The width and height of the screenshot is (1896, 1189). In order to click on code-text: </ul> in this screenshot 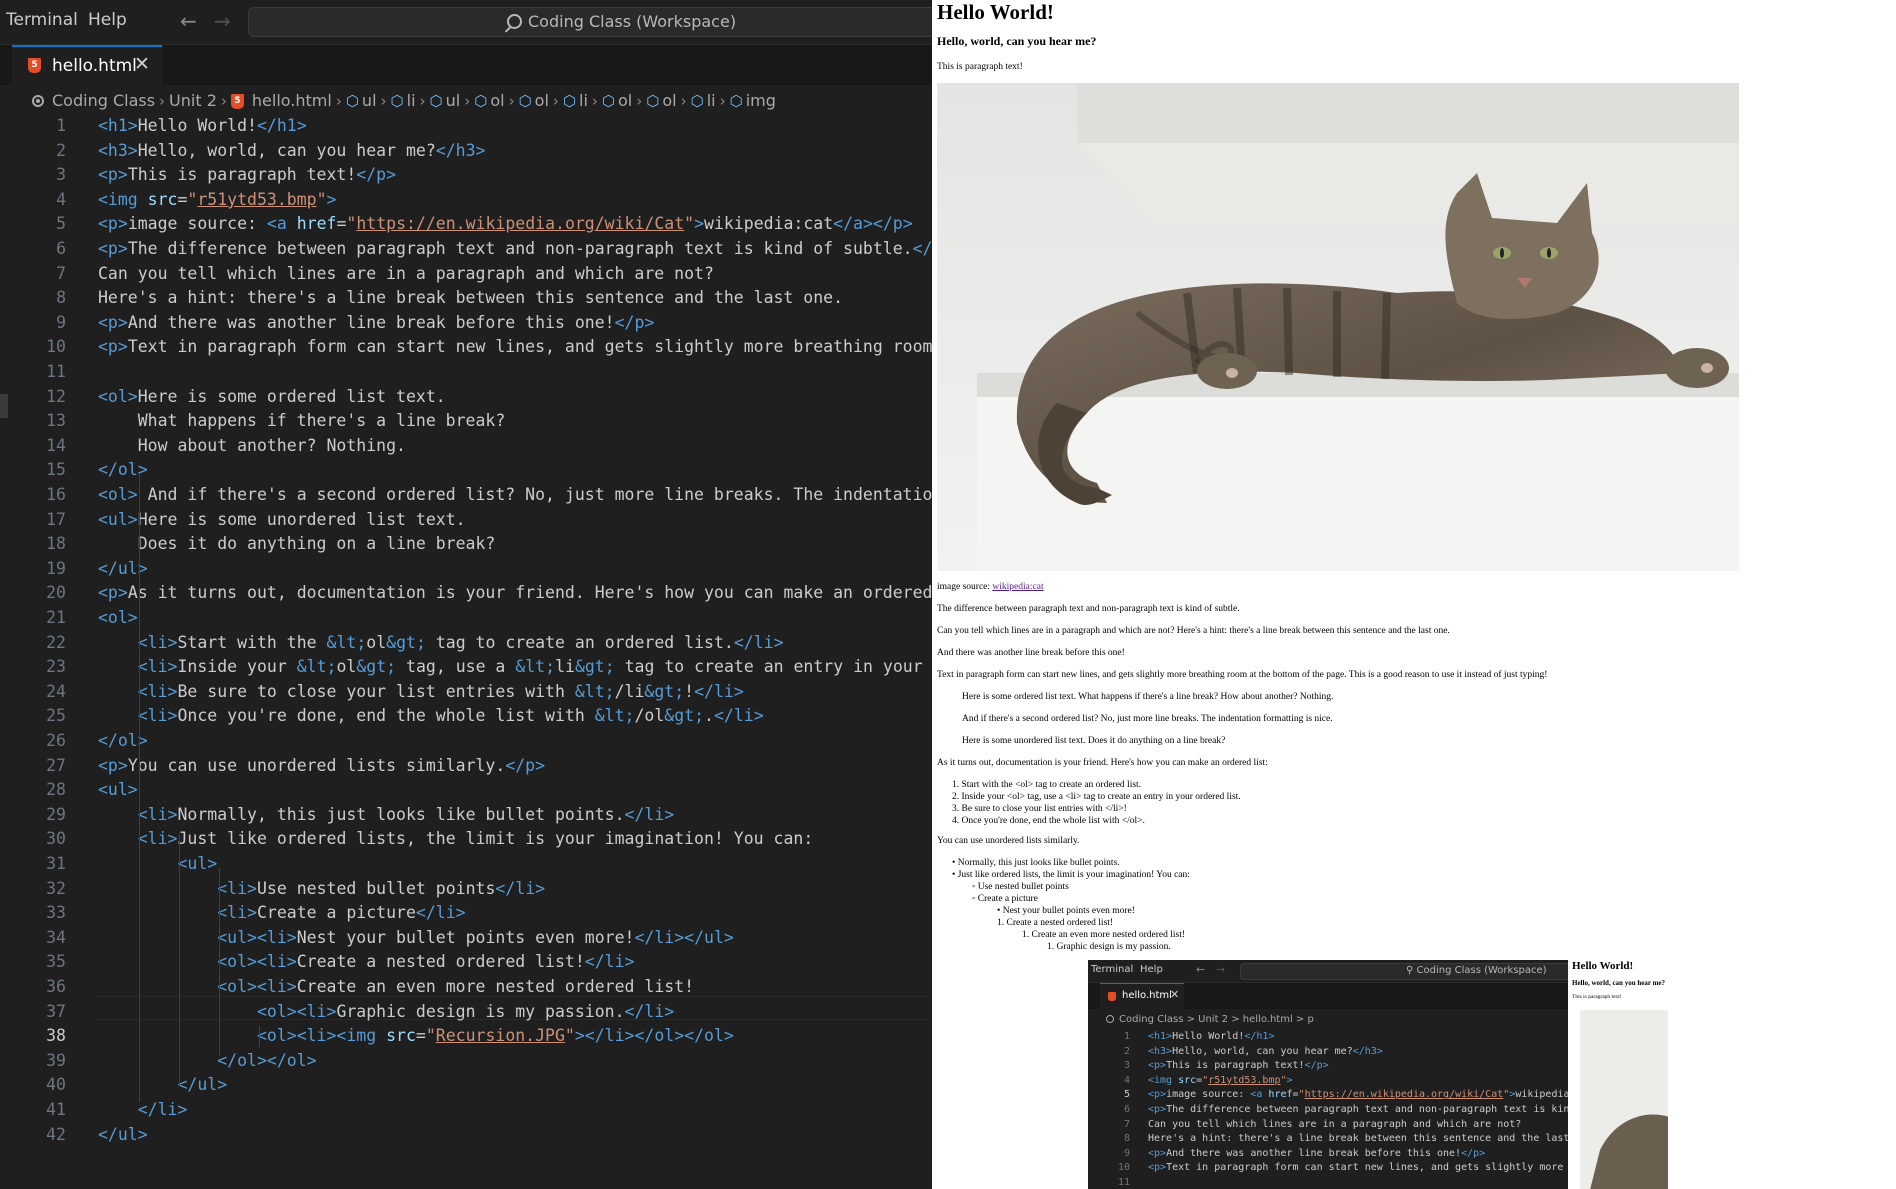, I will do `click(123, 1134)`.